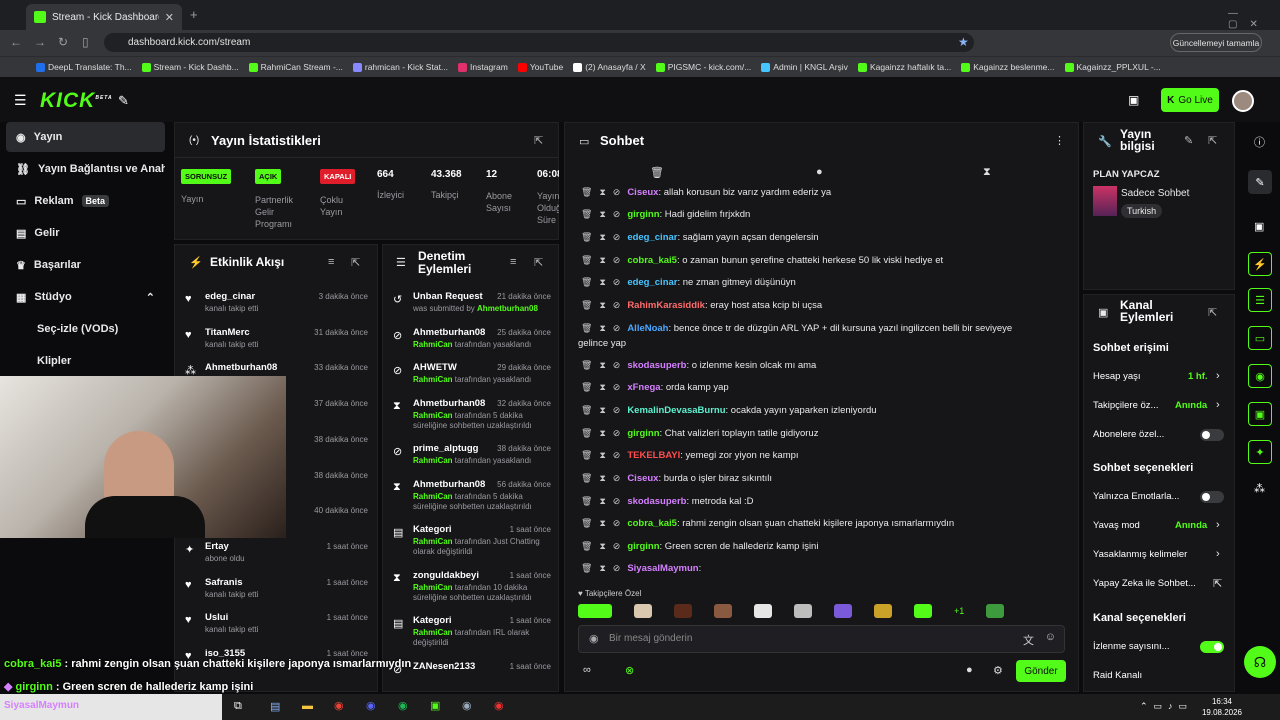 The image size is (1280, 720). Describe the element at coordinates (1212, 497) in the screenshot. I see `emotes-only-toggle` at that location.